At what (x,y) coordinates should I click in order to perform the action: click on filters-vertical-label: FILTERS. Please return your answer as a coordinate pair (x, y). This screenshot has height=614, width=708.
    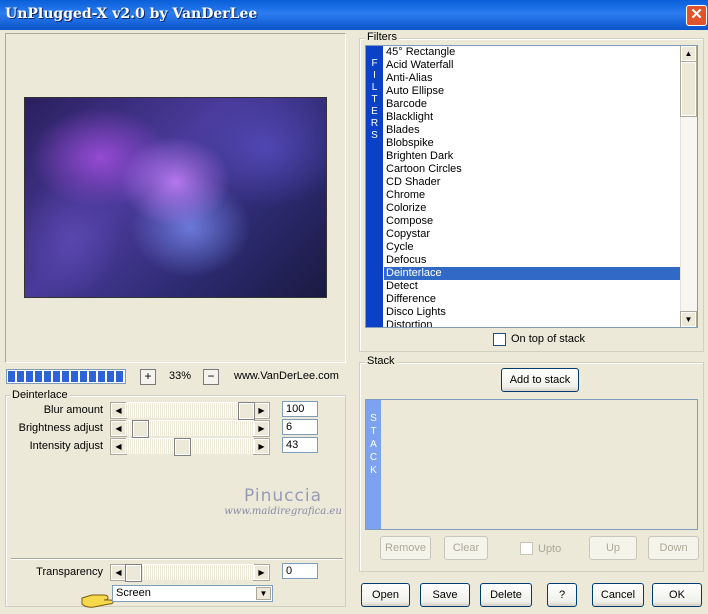
    Looking at the image, I should click on (374, 186).